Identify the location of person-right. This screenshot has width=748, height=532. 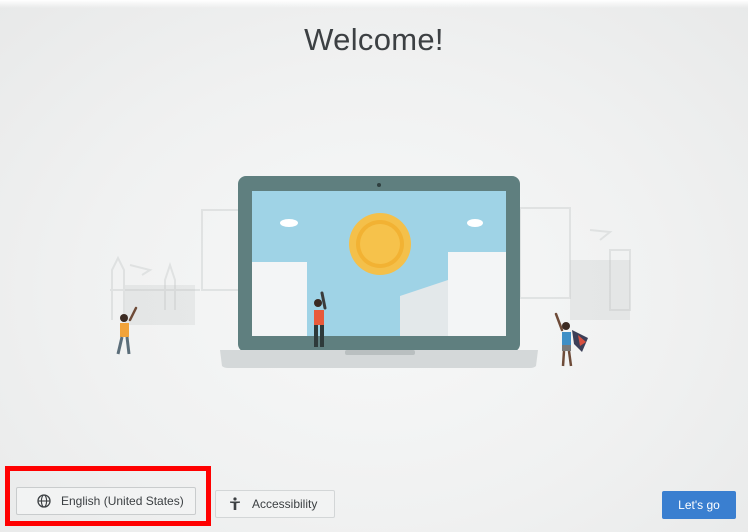
(571, 339).